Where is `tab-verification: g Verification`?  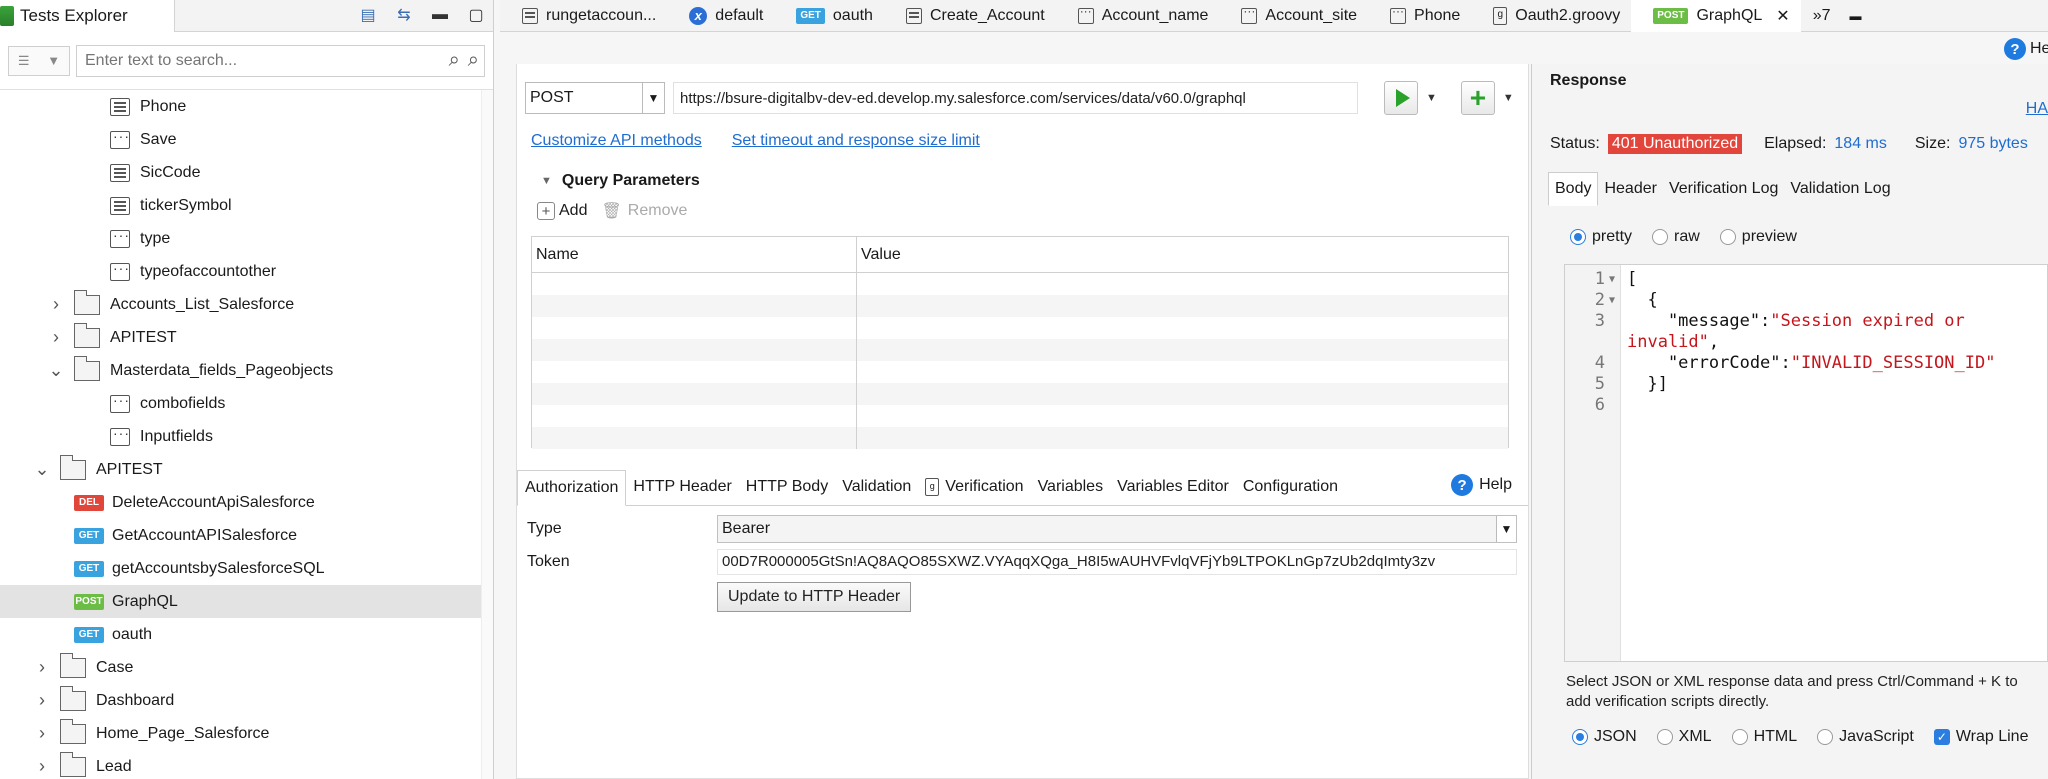 tab-verification: g Verification is located at coordinates (974, 487).